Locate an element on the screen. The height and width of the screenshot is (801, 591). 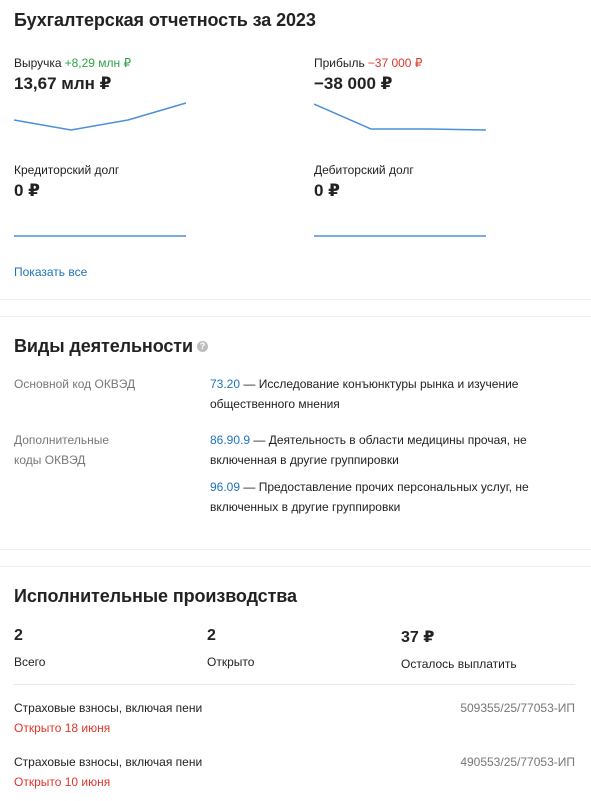
okved-code-link: 96.09 is located at coordinates (225, 487).